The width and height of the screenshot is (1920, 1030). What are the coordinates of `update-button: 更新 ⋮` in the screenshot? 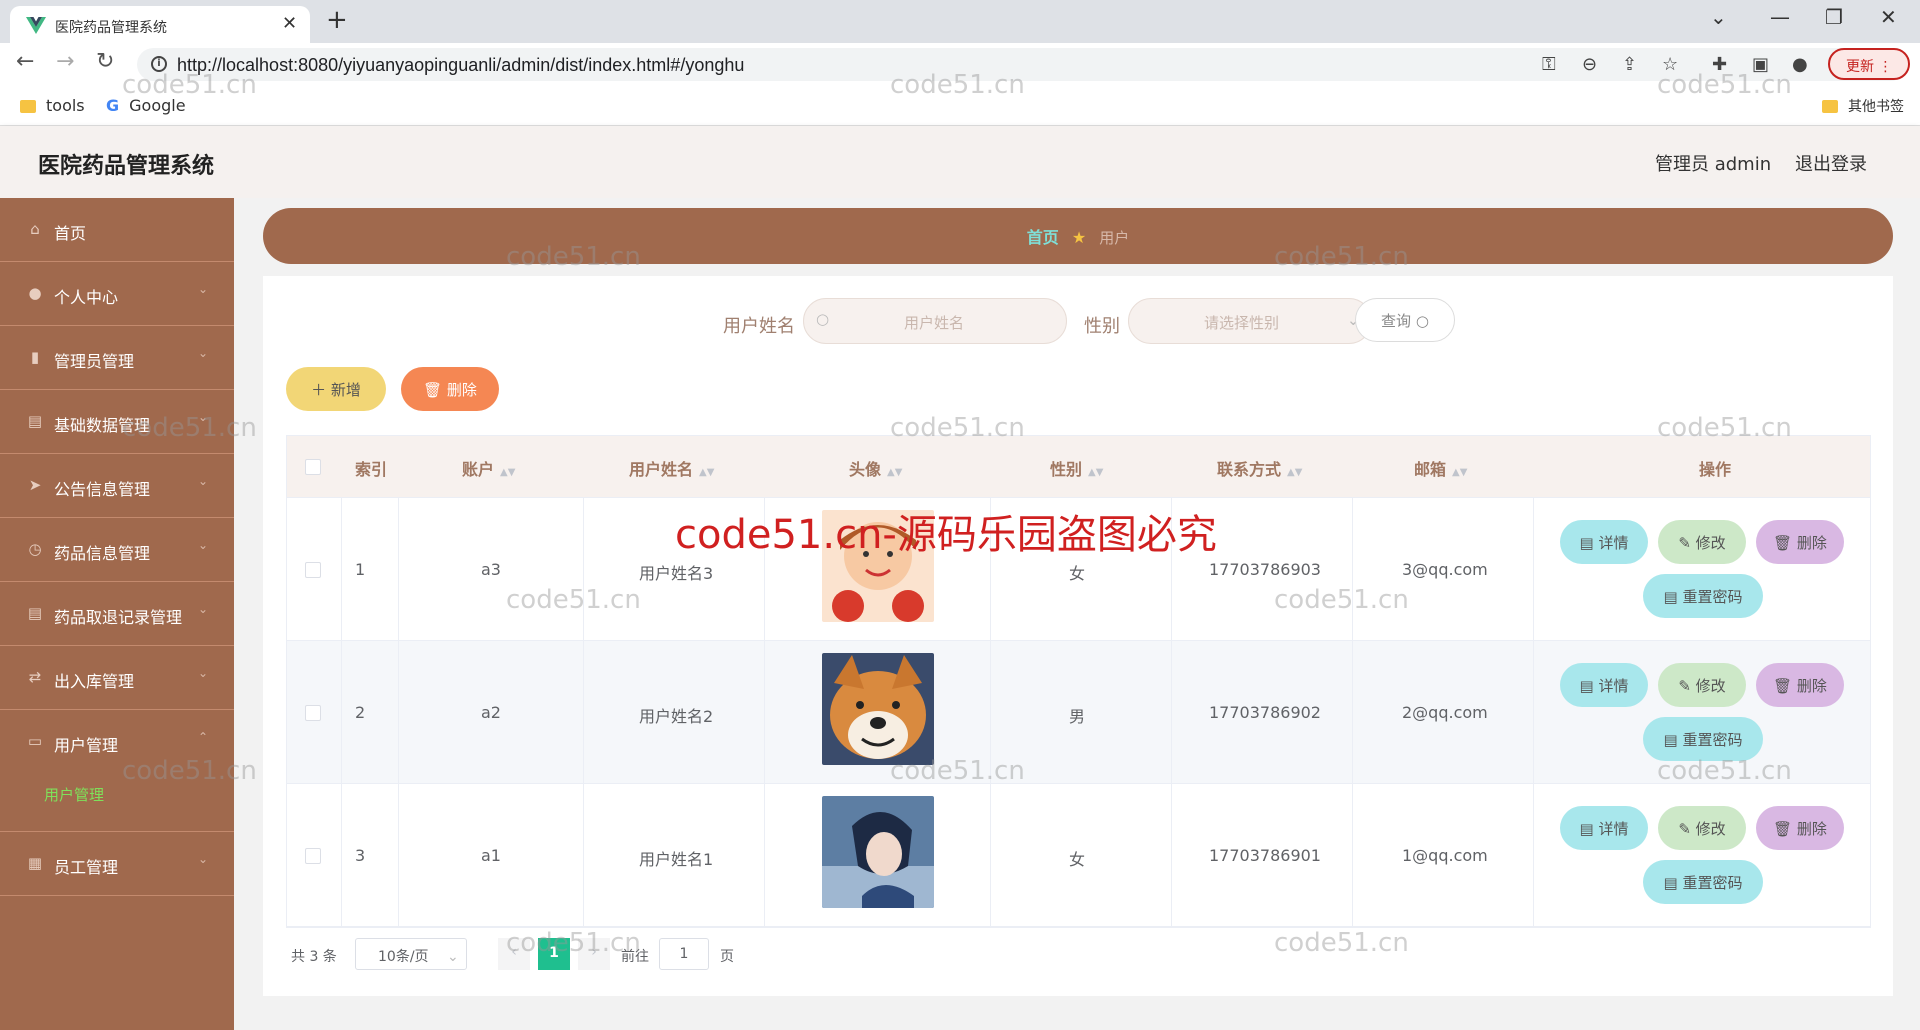 It's located at (1869, 64).